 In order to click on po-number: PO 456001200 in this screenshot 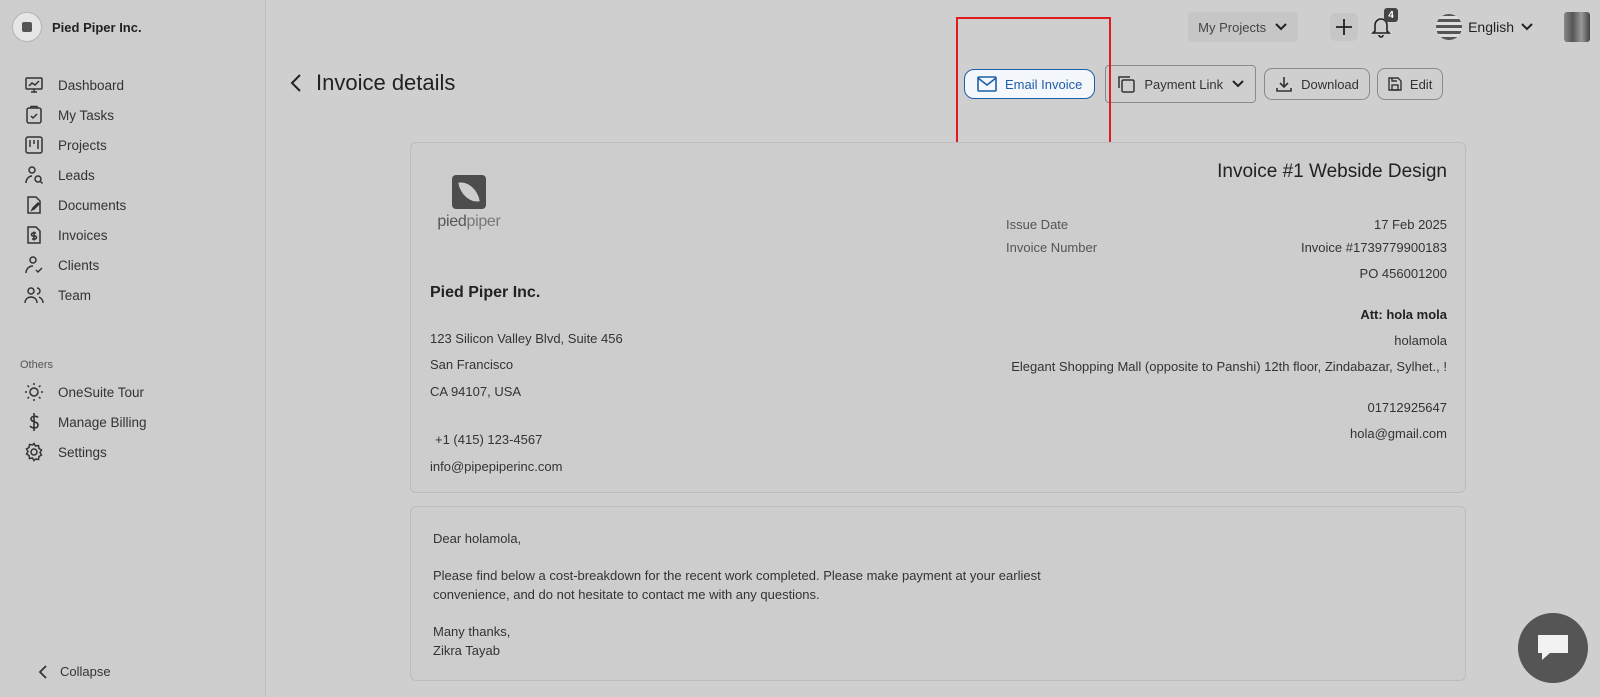, I will do `click(1403, 273)`.